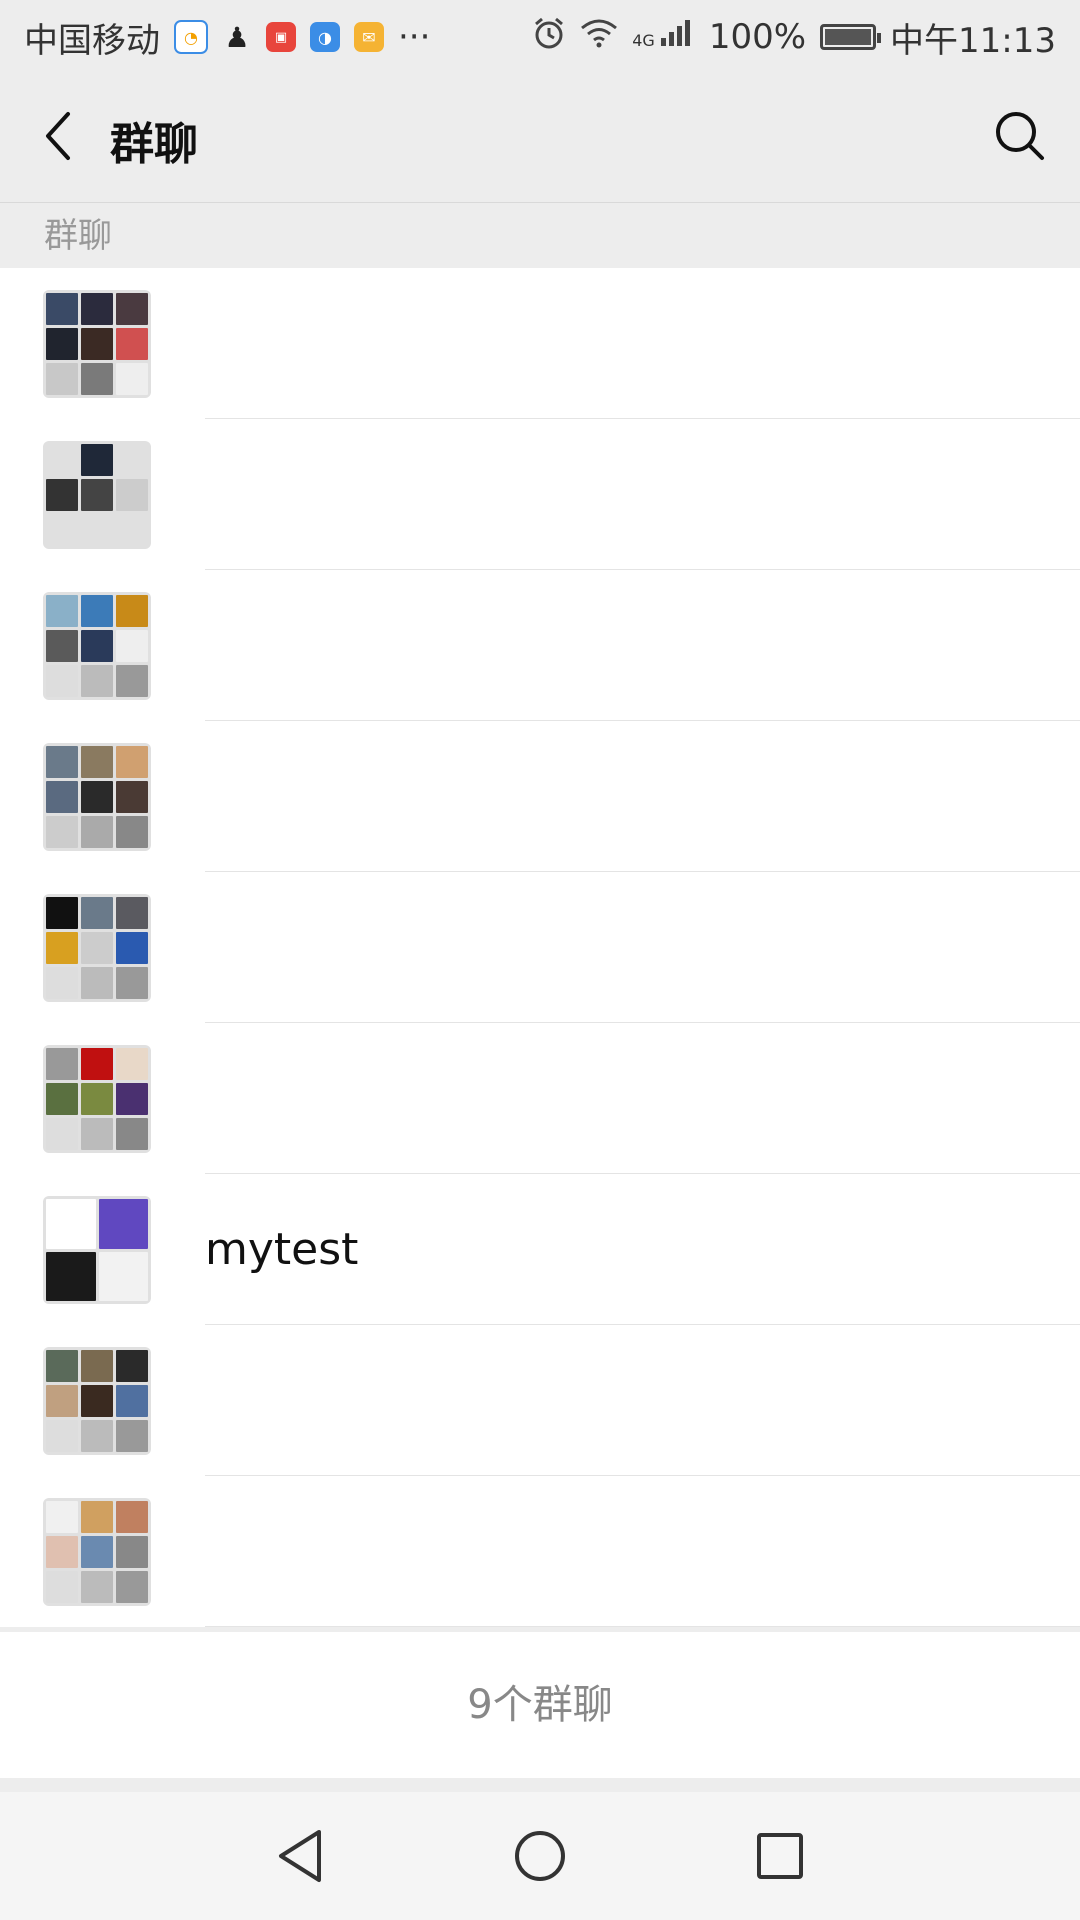 The image size is (1080, 1920). Describe the element at coordinates (643, 40) in the screenshot. I see `network-type: 4G` at that location.